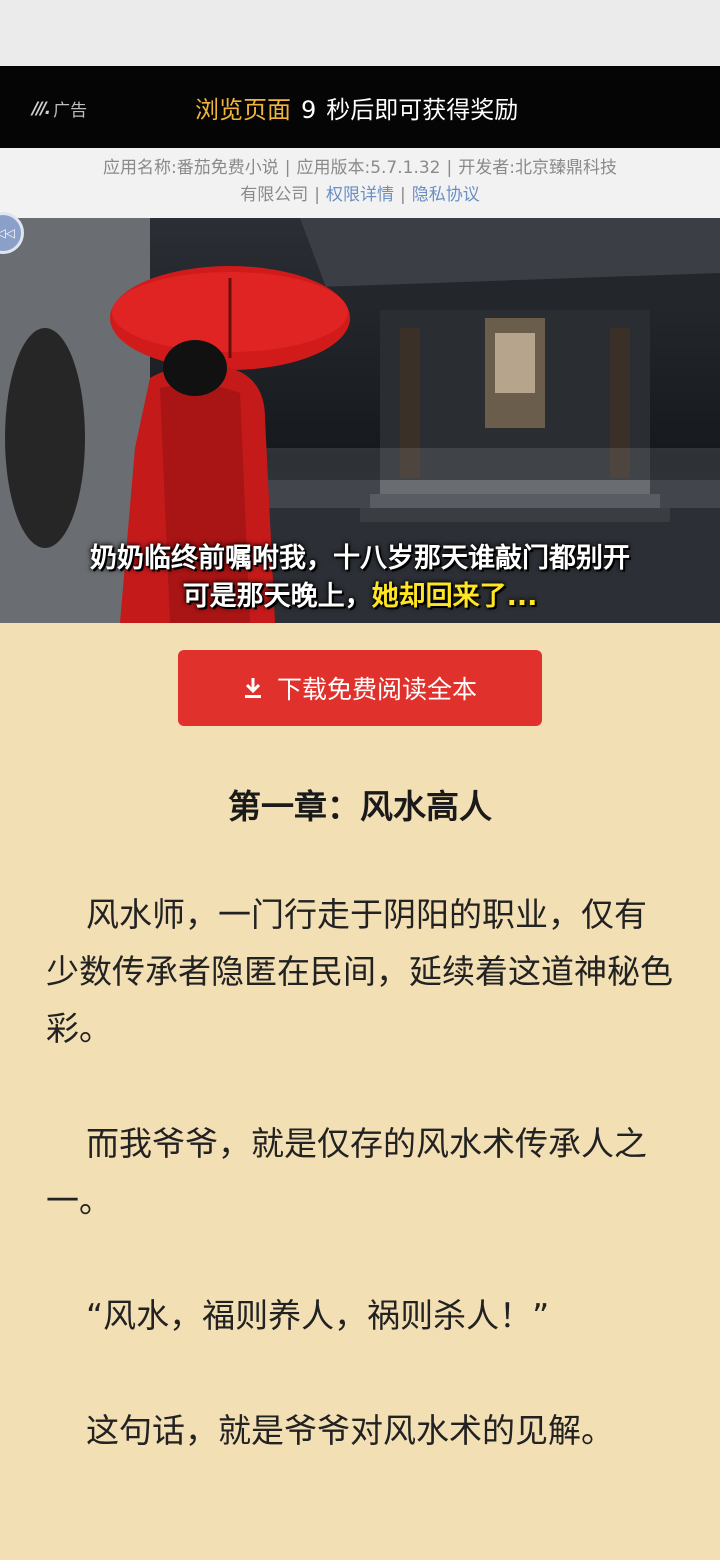 This screenshot has width=720, height=1560. I want to click on app-name: 应用名称:番茄免费小说, so click(191, 168).